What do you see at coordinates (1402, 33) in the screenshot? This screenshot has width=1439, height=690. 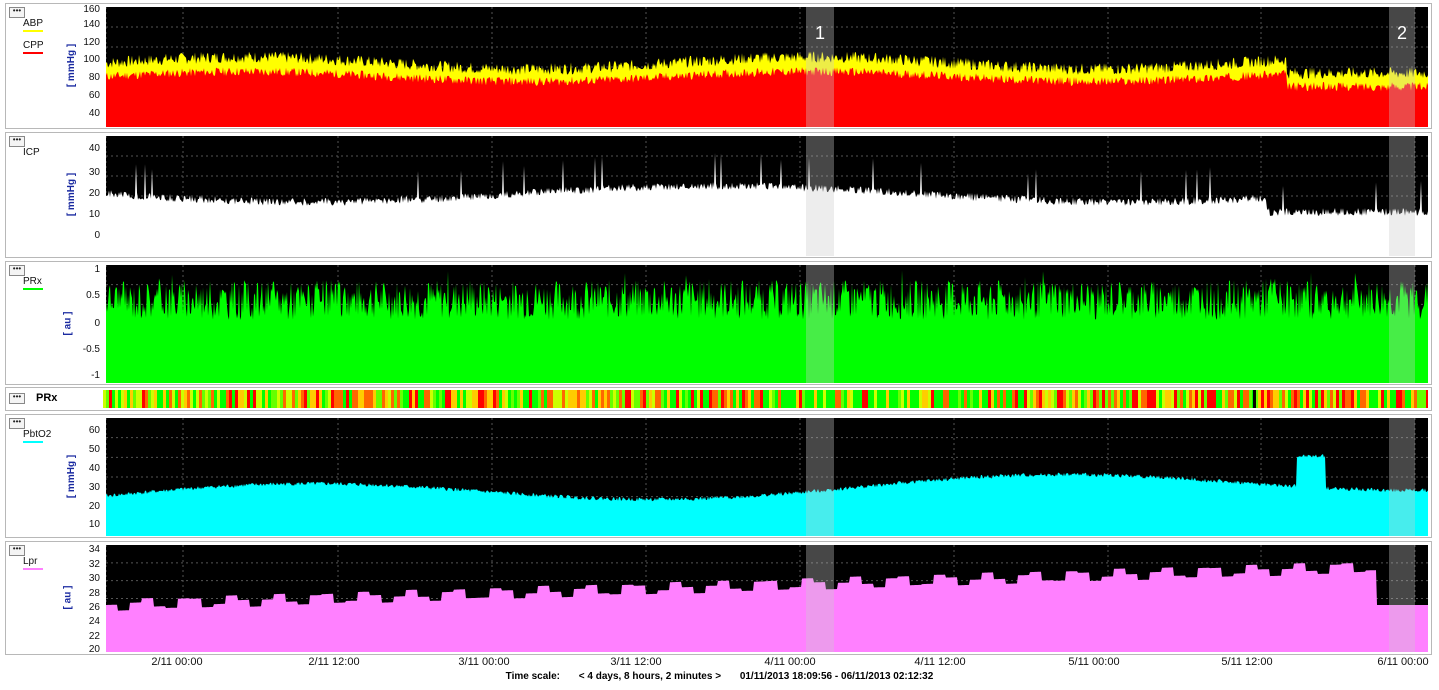 I see `marker-2-label: 2` at bounding box center [1402, 33].